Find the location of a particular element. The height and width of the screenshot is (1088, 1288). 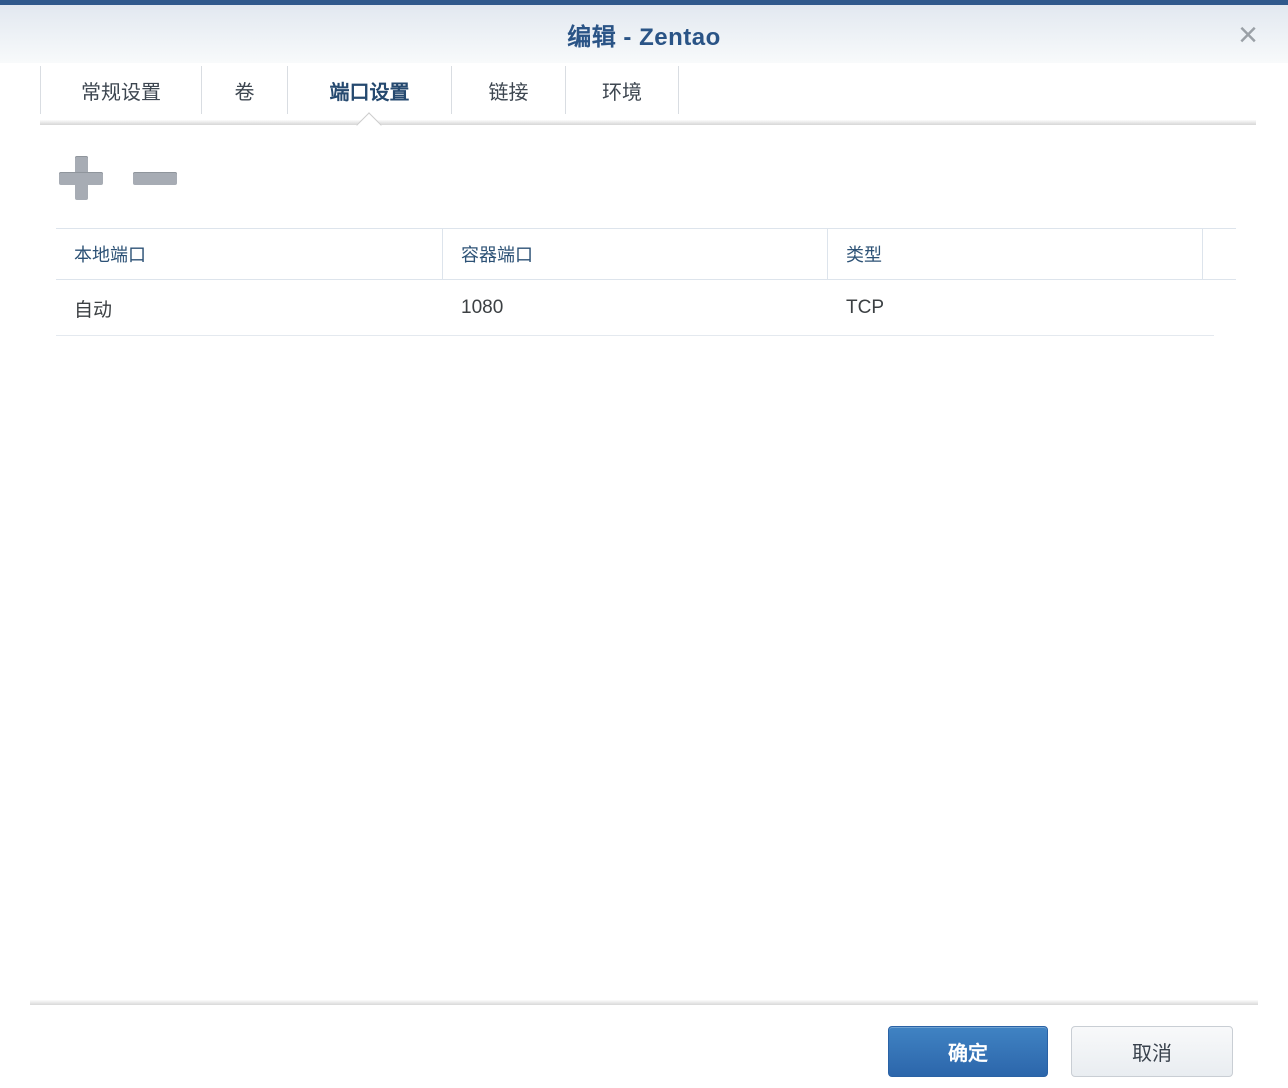

cell-container-port: 1080 is located at coordinates (482, 307).